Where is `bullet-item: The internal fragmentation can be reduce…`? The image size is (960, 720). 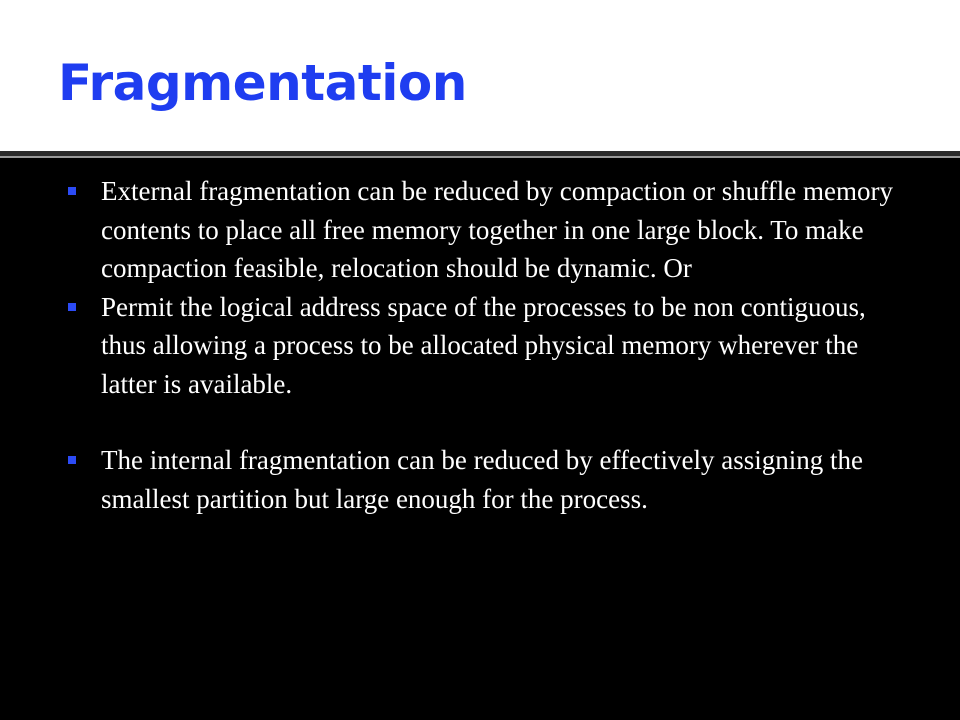
bullet-item: The internal fragmentation can be reduce… is located at coordinates (480, 479).